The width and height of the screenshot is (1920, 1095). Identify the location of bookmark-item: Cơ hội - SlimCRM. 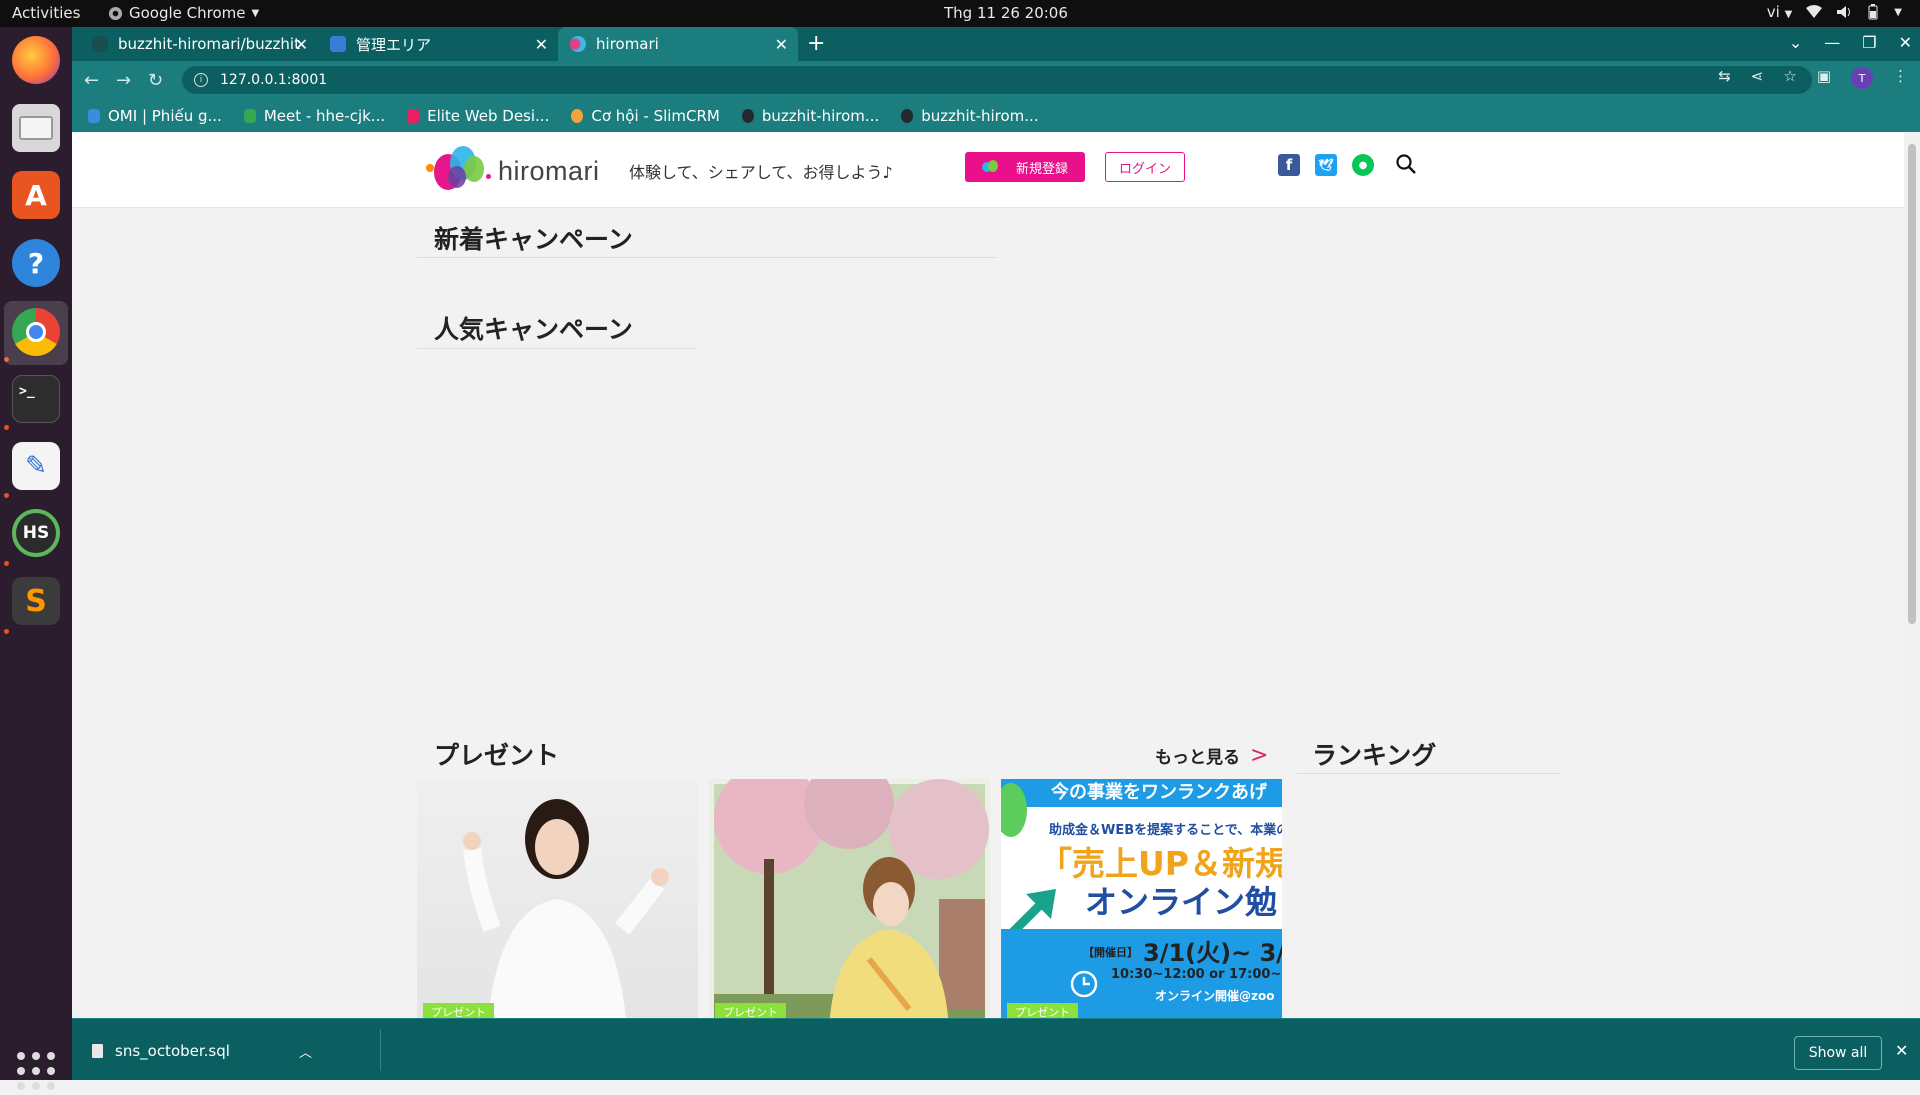
(645, 116).